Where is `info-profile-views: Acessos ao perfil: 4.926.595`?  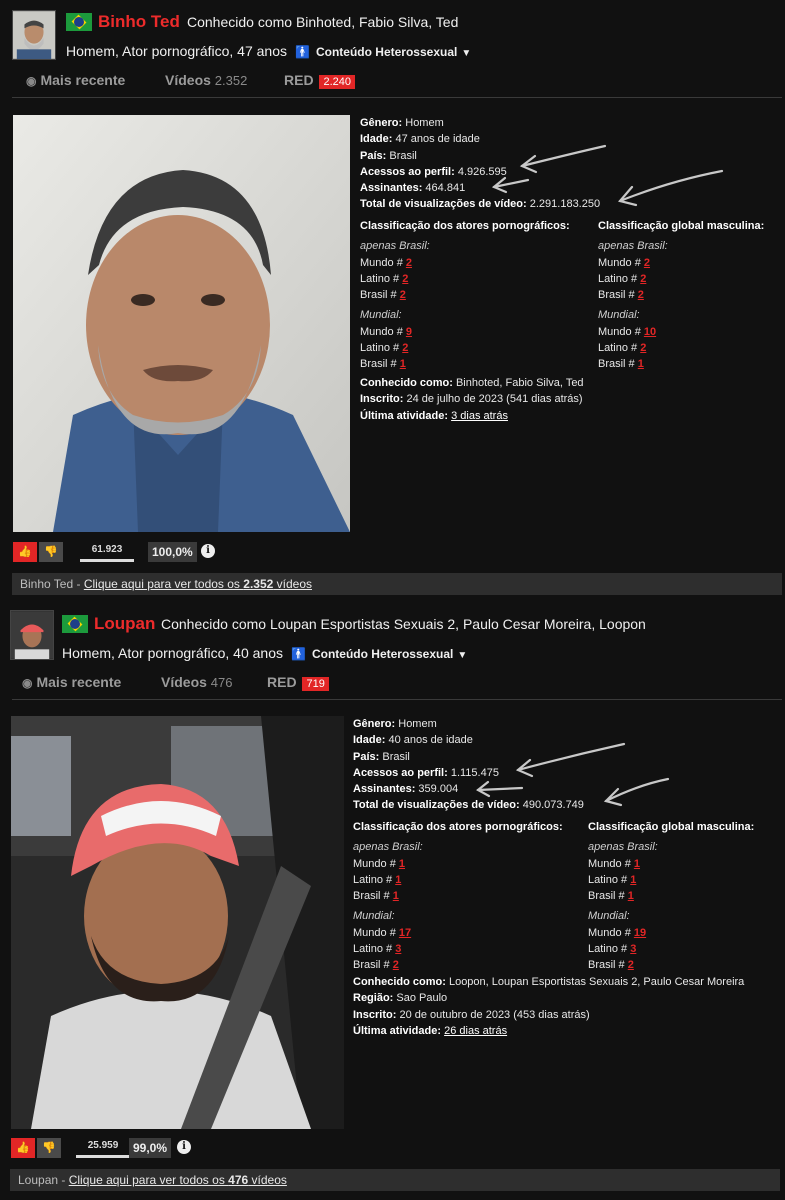
info-profile-views: Acessos ao perfil: 4.926.595 is located at coordinates (433, 171).